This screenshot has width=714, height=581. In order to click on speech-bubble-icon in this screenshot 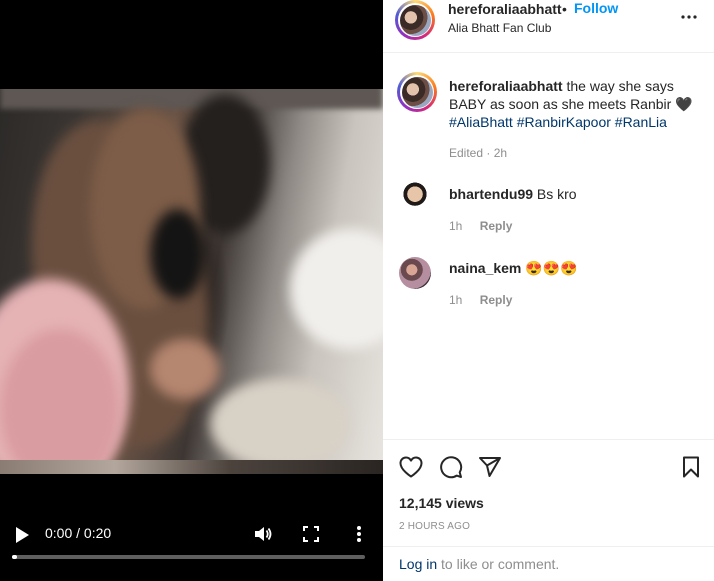, I will do `click(451, 467)`.